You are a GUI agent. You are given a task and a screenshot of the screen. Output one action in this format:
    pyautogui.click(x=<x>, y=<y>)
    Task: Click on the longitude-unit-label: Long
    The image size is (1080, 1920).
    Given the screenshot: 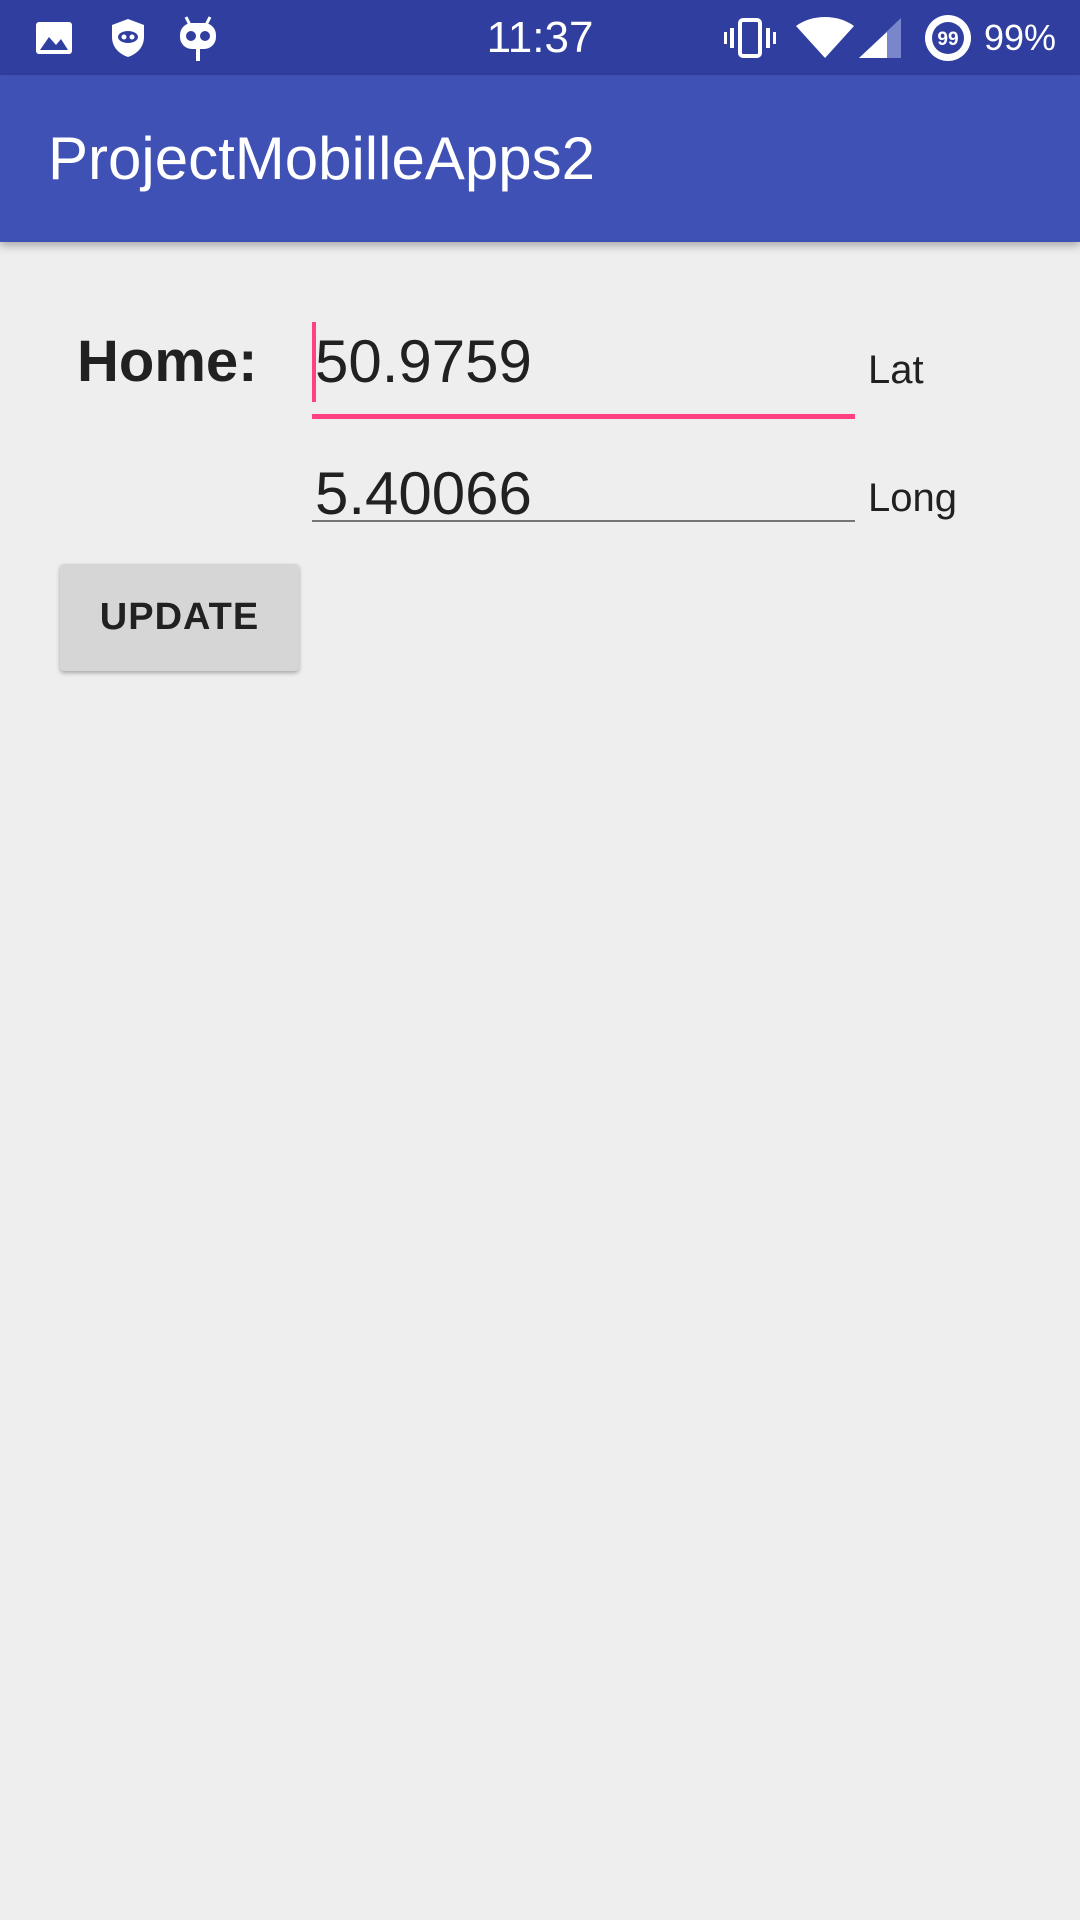 What is the action you would take?
    pyautogui.click(x=912, y=498)
    